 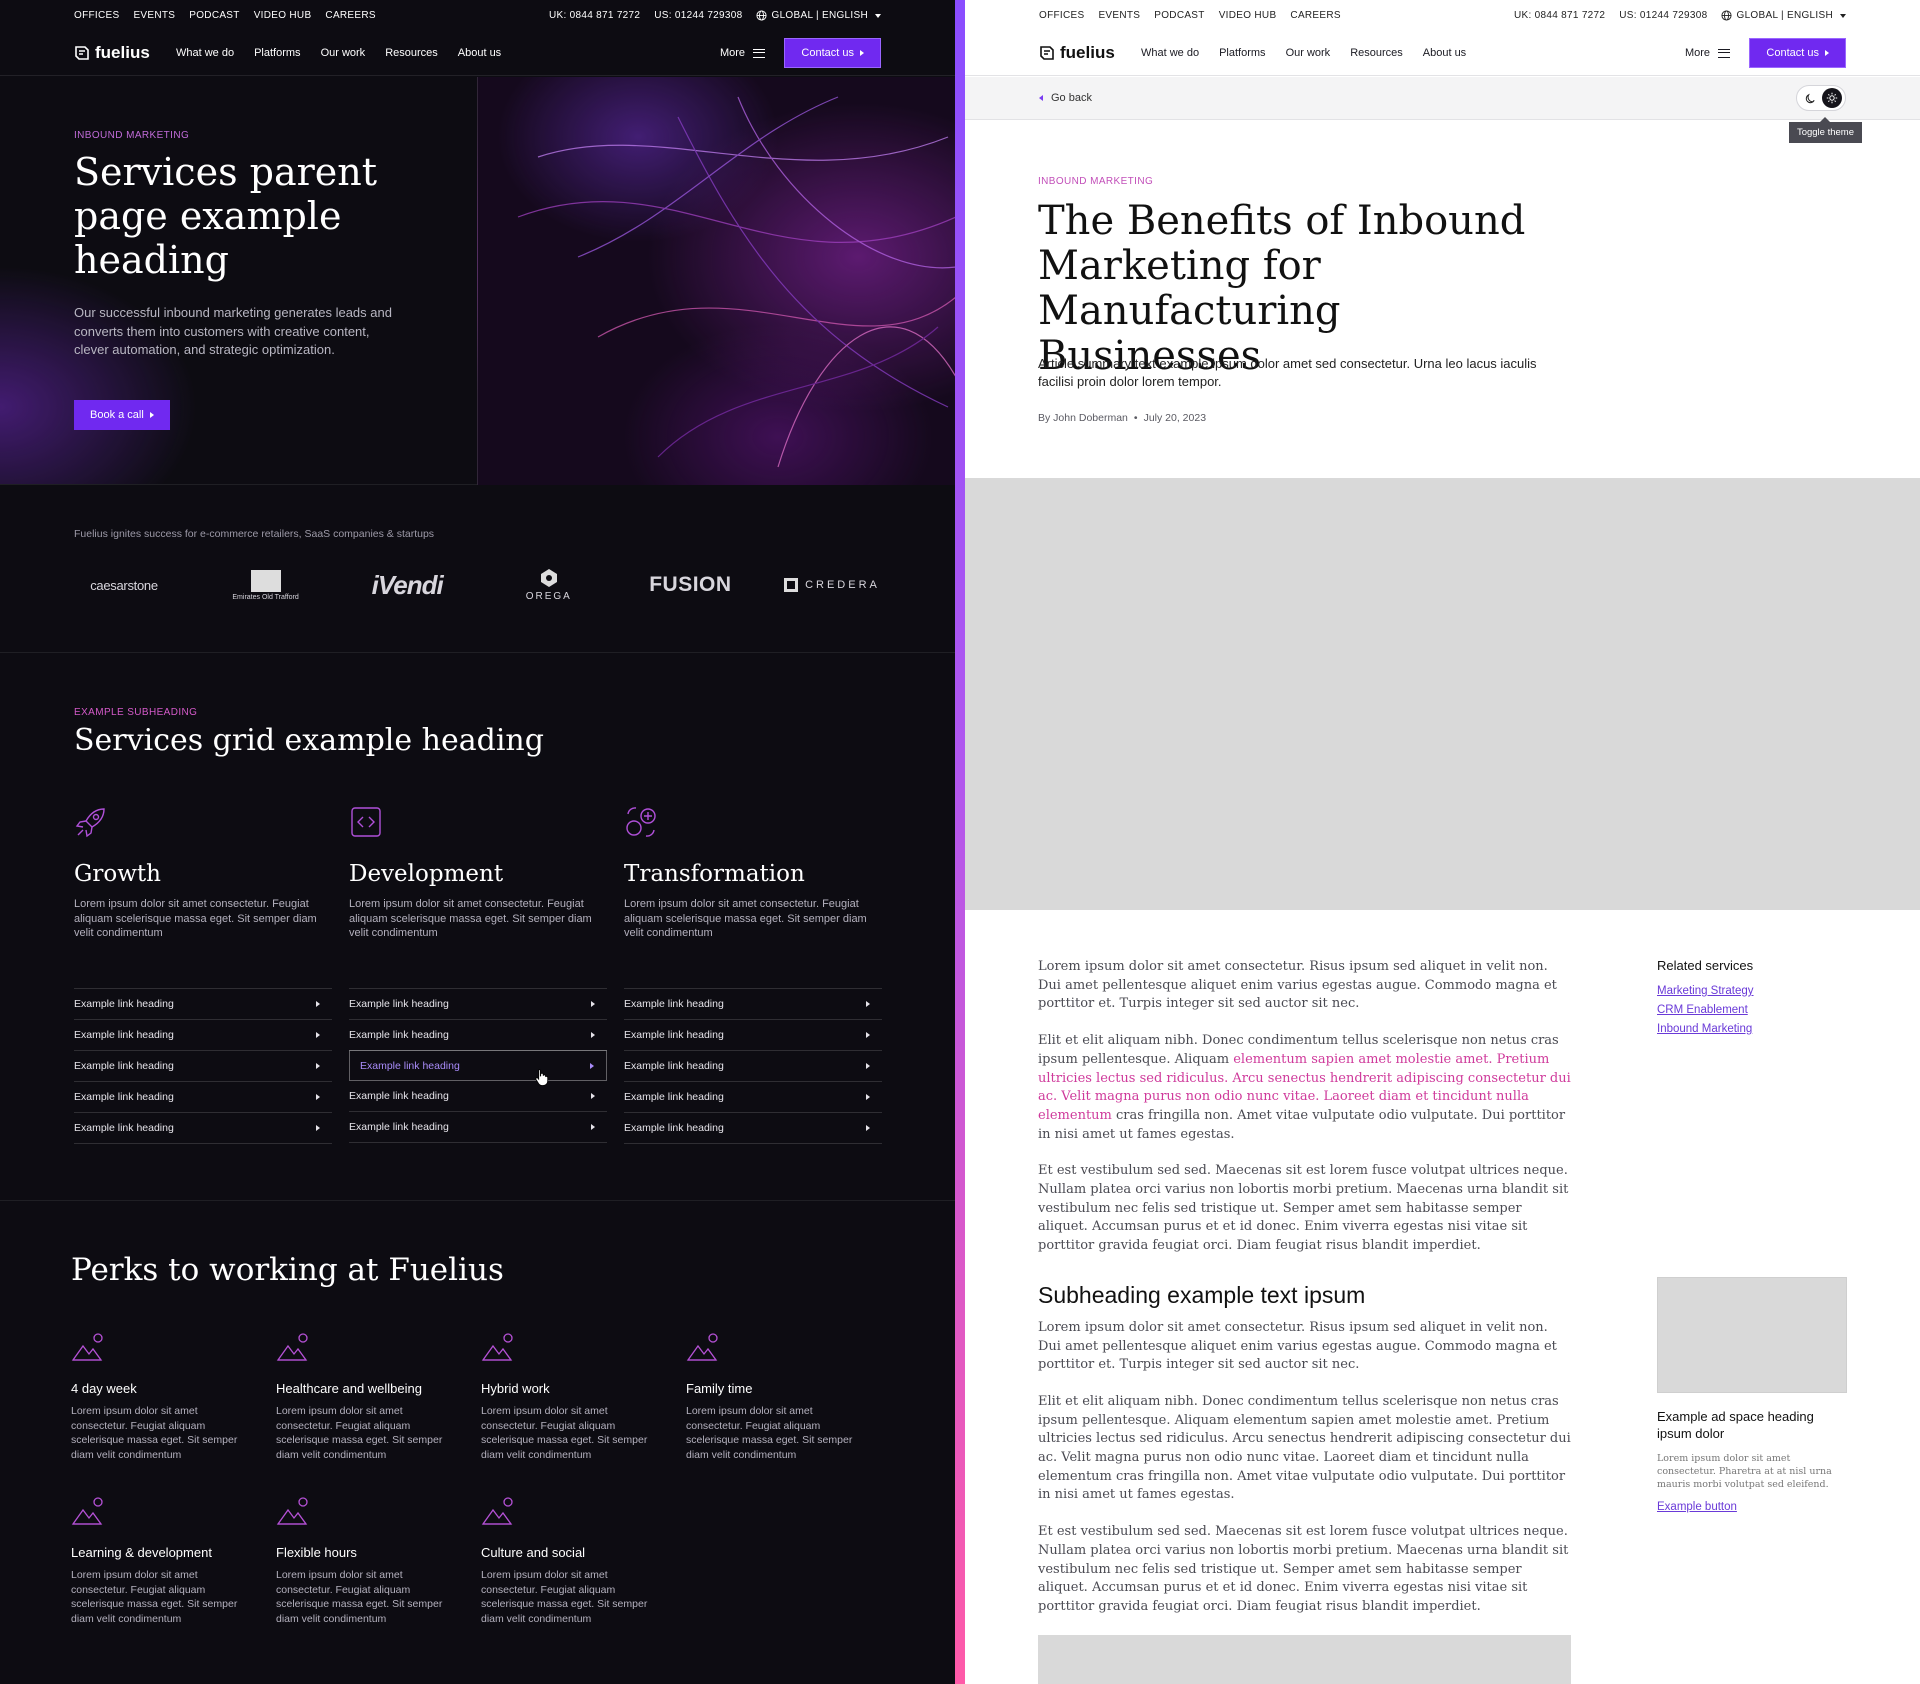 What do you see at coordinates (90, 823) in the screenshot?
I see `rocket-icon` at bounding box center [90, 823].